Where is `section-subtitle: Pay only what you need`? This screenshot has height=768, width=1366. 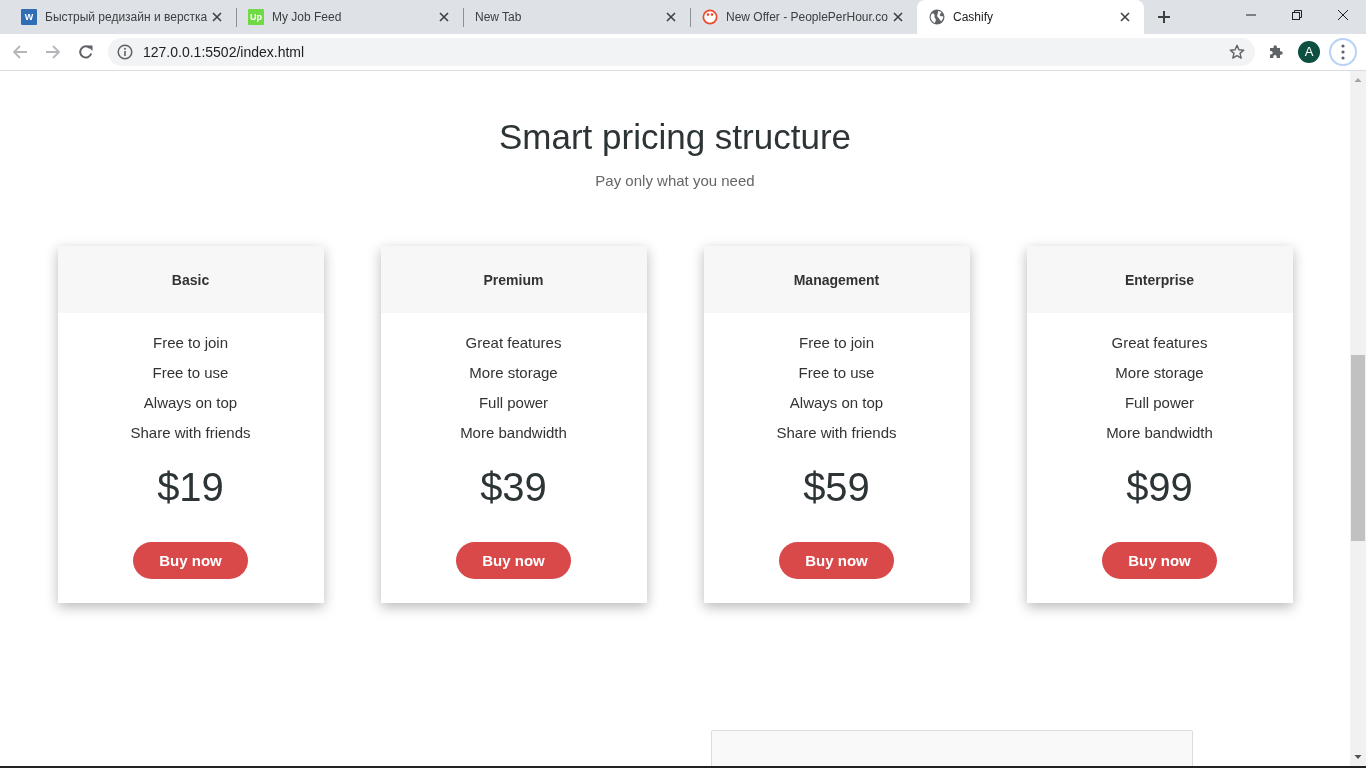
section-subtitle: Pay only what you need is located at coordinates (675, 181).